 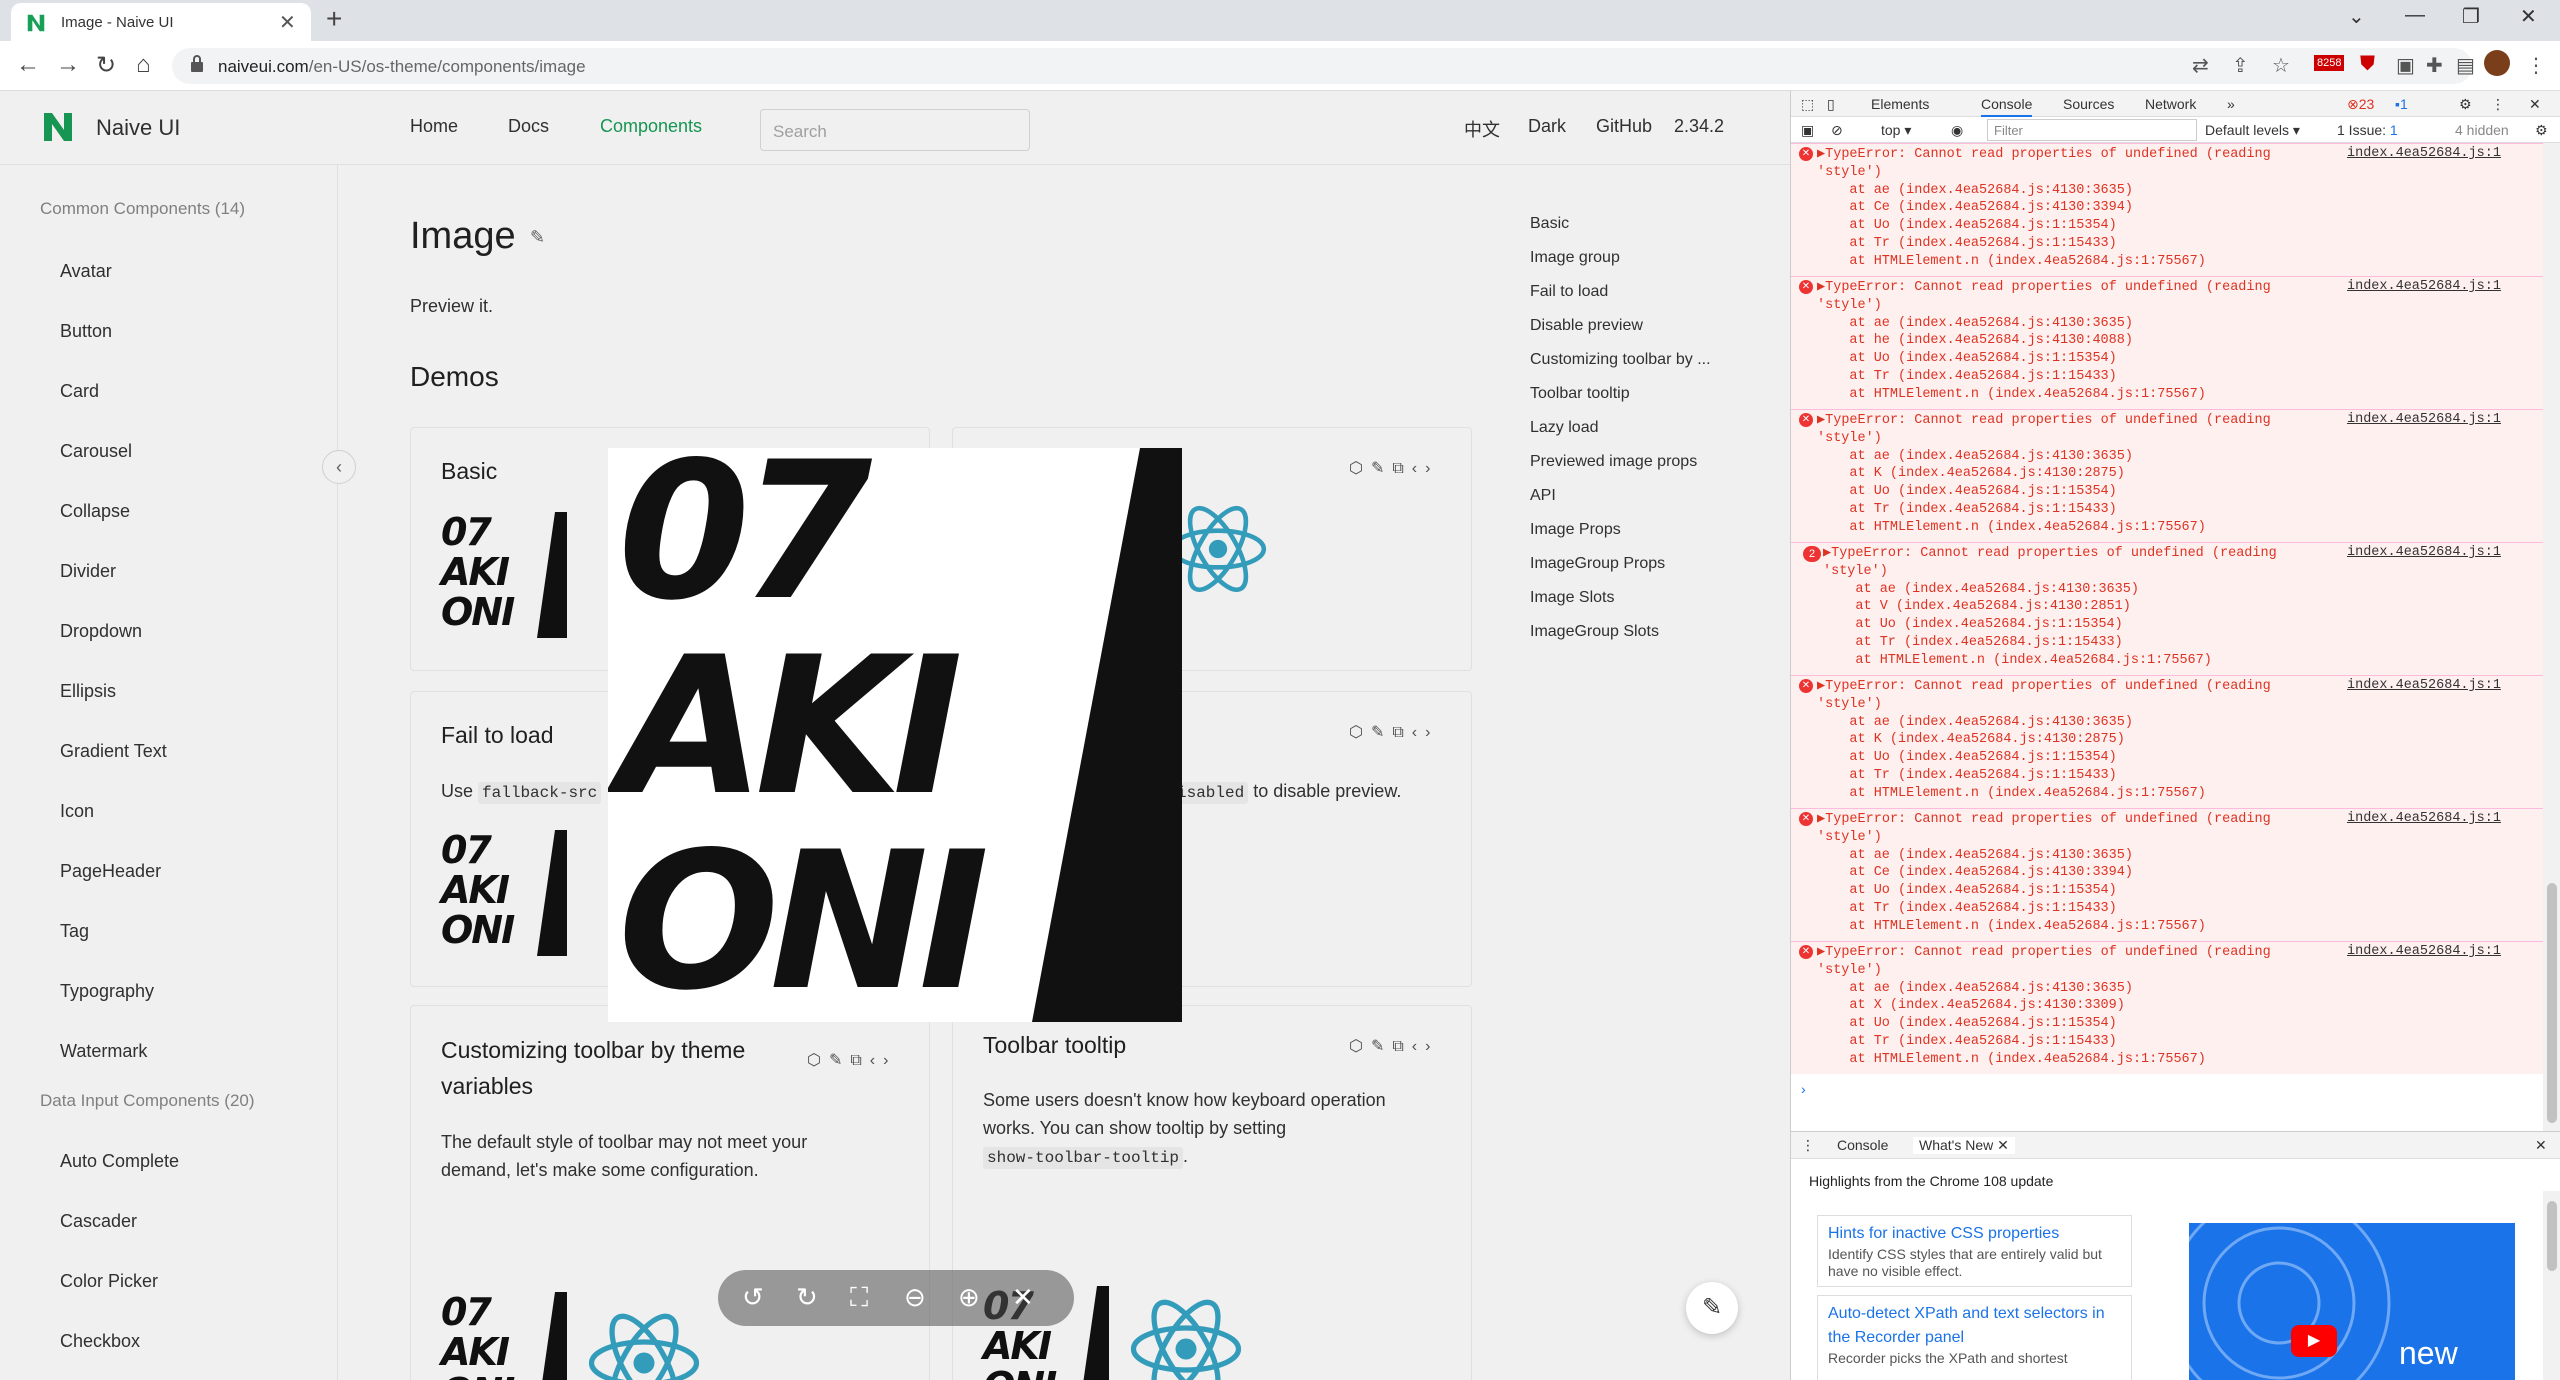 What do you see at coordinates (2356, 16) in the screenshot?
I see `tab-search-icon: ⌄` at bounding box center [2356, 16].